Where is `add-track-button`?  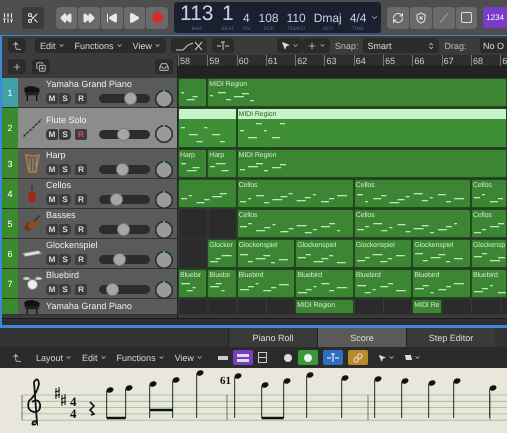
add-track-button is located at coordinates (17, 66).